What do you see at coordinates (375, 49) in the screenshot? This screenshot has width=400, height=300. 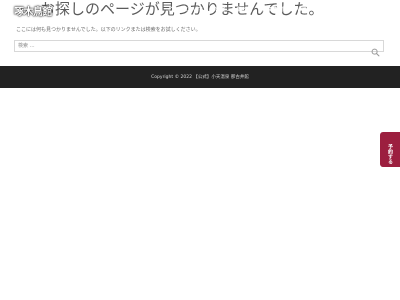 I see `search-icon` at bounding box center [375, 49].